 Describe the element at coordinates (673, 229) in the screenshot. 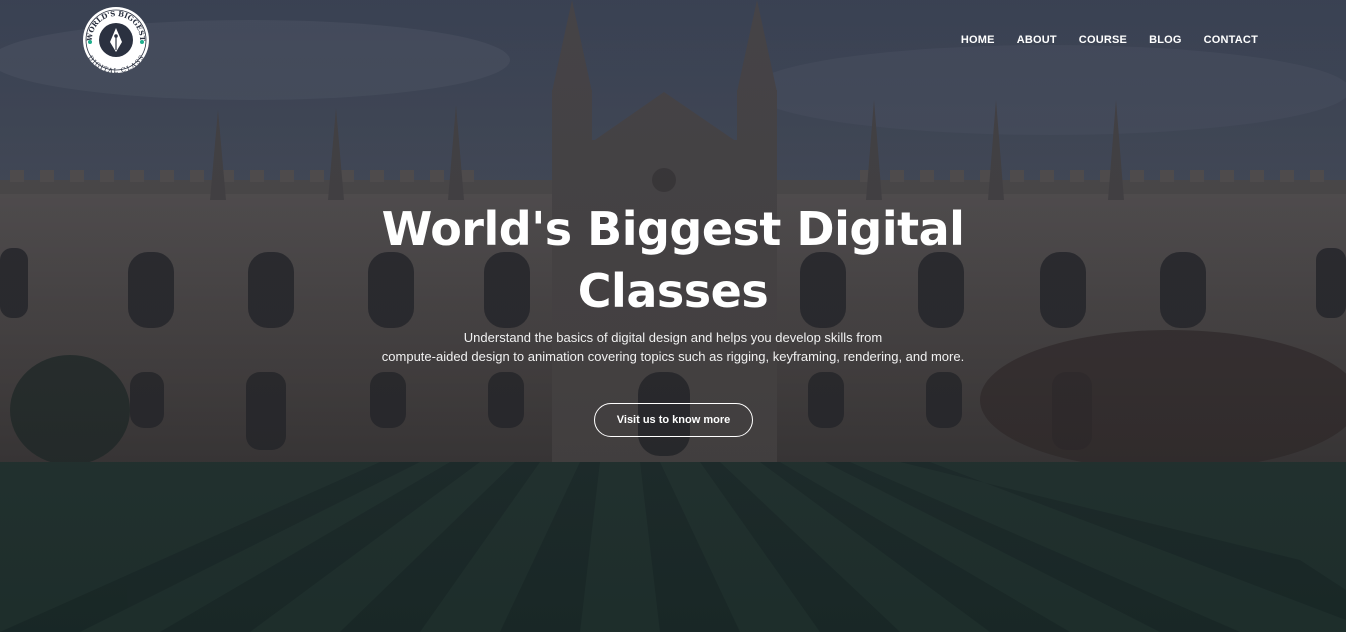

I see `hero-title-line-1: World's Biggest Digital` at that location.